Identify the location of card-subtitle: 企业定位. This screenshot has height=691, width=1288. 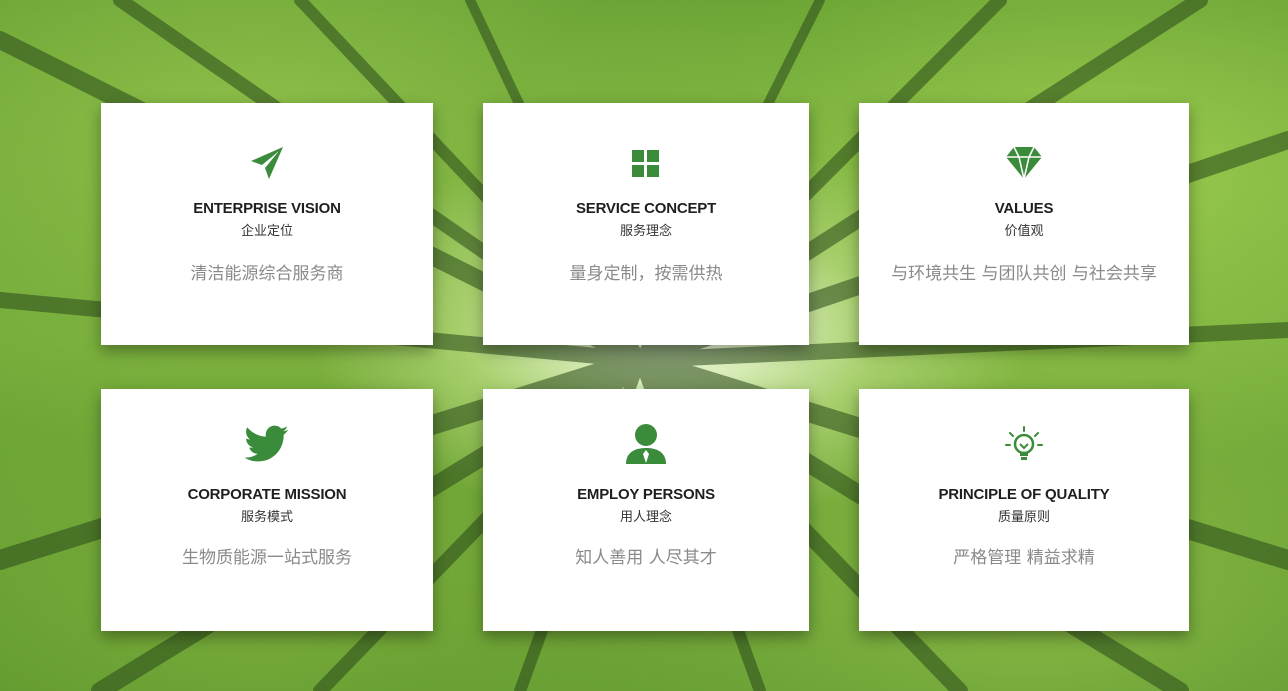
(266, 231).